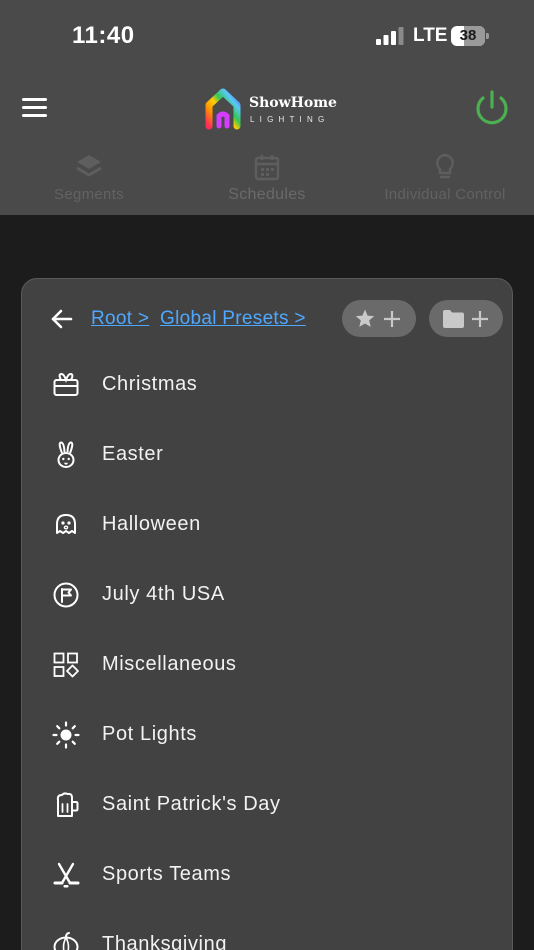  I want to click on bunny-icon, so click(66, 454).